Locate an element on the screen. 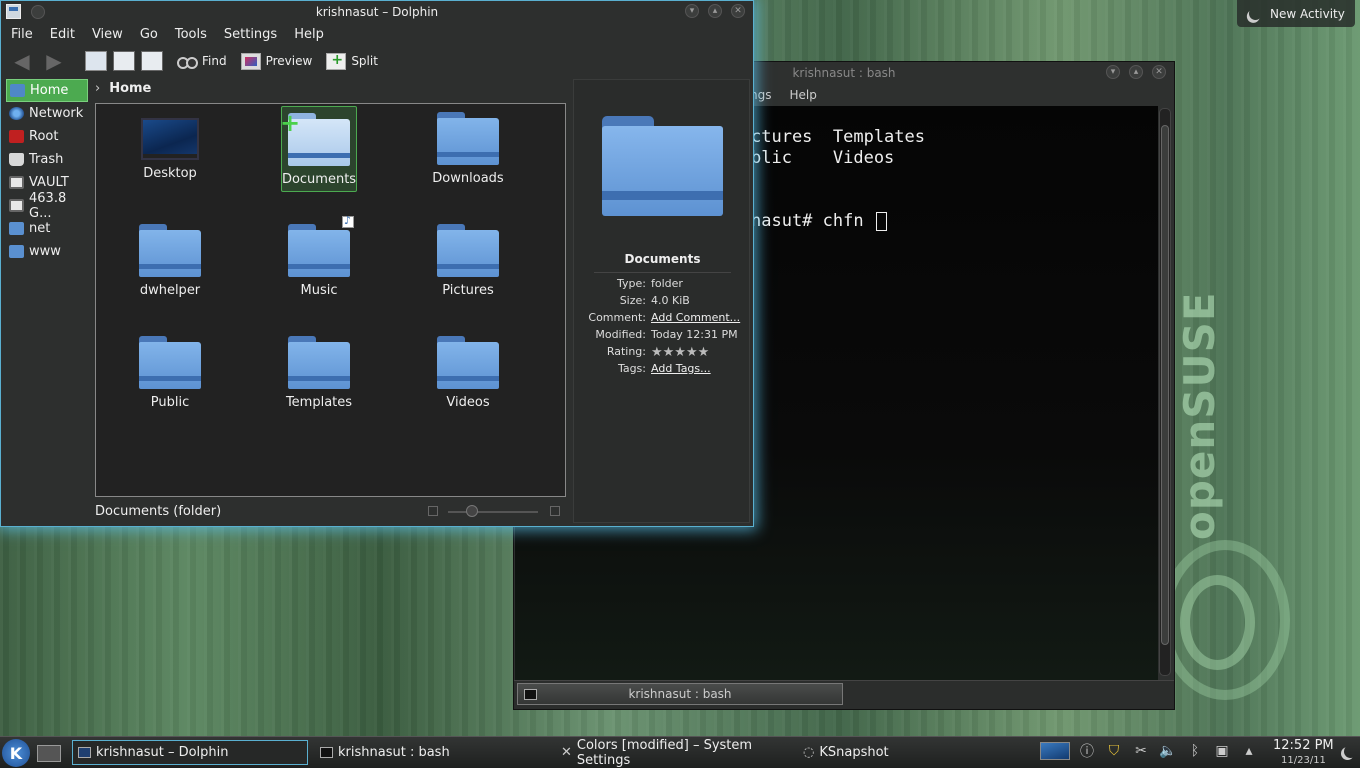  folder-icon is located at coordinates (170, 362).